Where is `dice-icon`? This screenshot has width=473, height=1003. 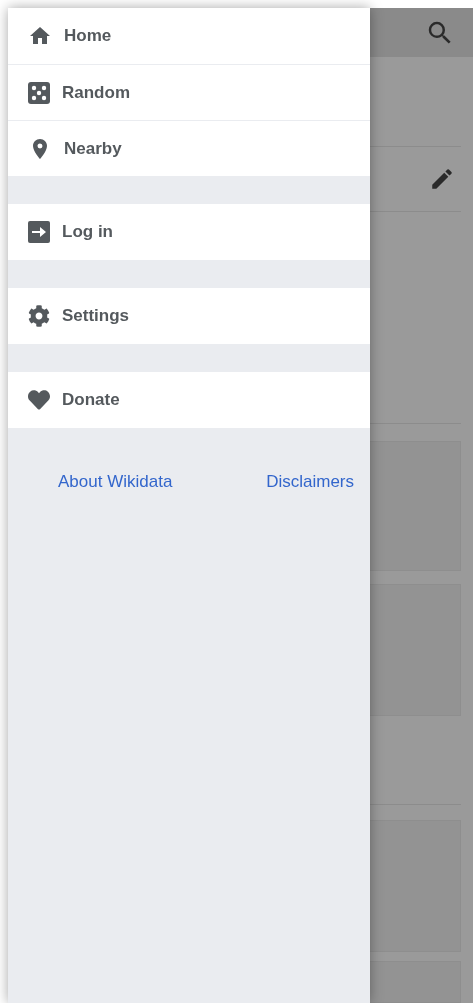 dice-icon is located at coordinates (39, 92).